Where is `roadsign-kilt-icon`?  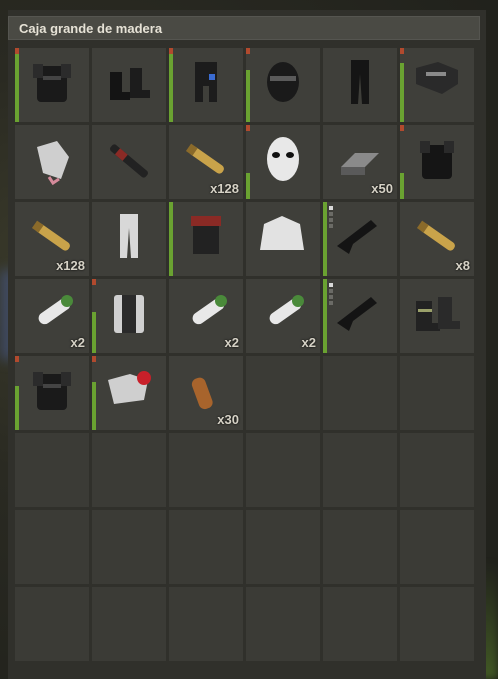 roadsign-kilt-icon is located at coordinates (206, 82).